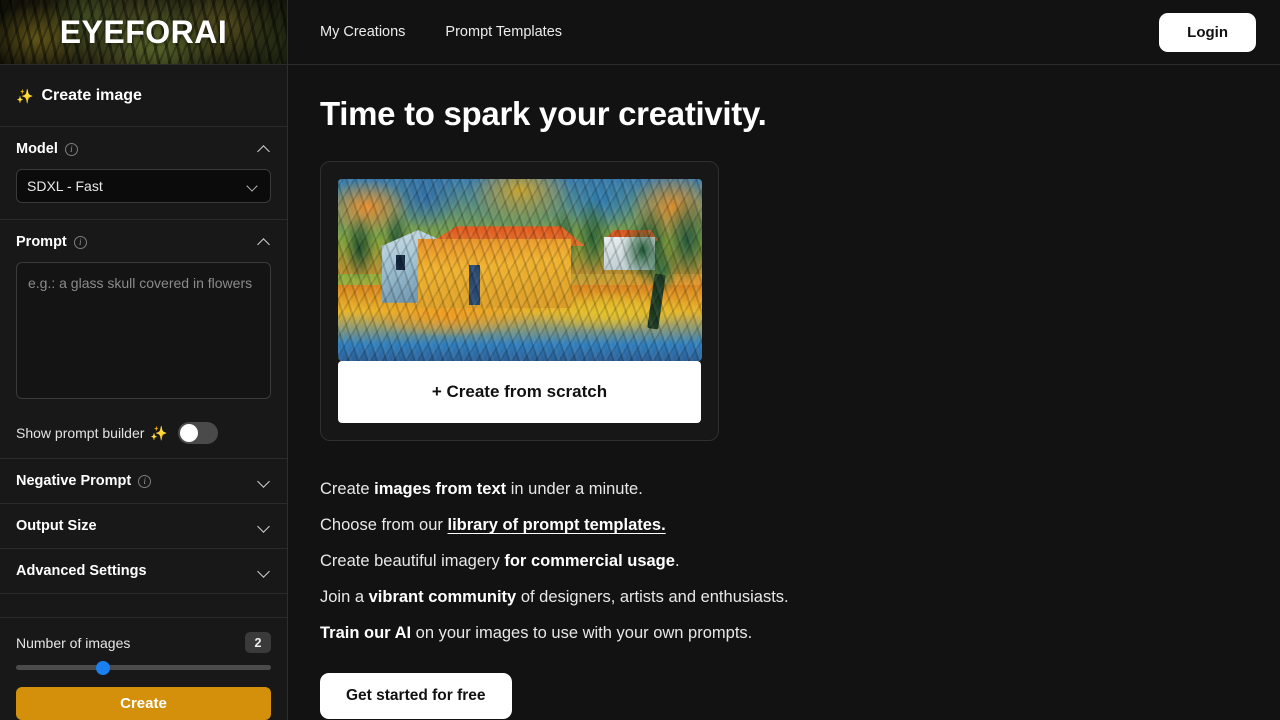  What do you see at coordinates (440, 489) in the screenshot?
I see `feature-text-bold: images from text` at bounding box center [440, 489].